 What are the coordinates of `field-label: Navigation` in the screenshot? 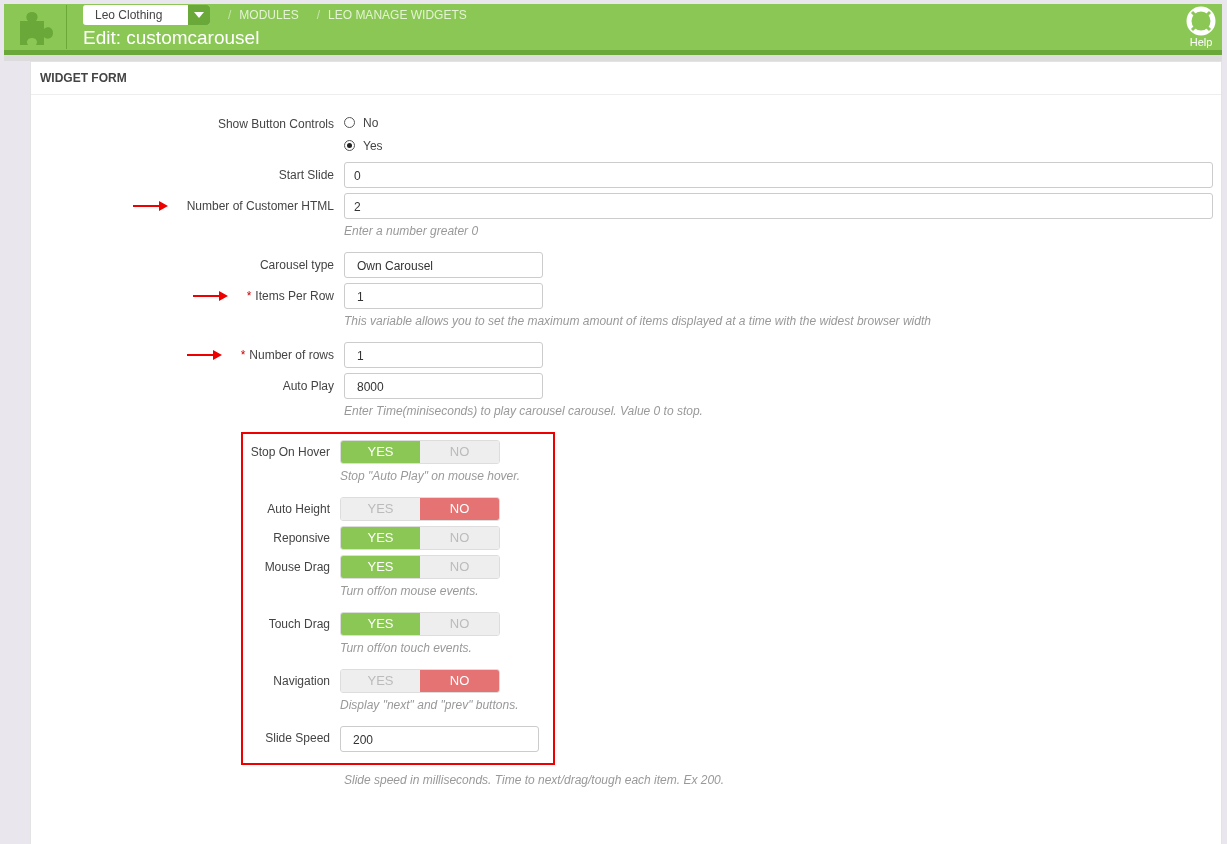 It's located at (301, 681).